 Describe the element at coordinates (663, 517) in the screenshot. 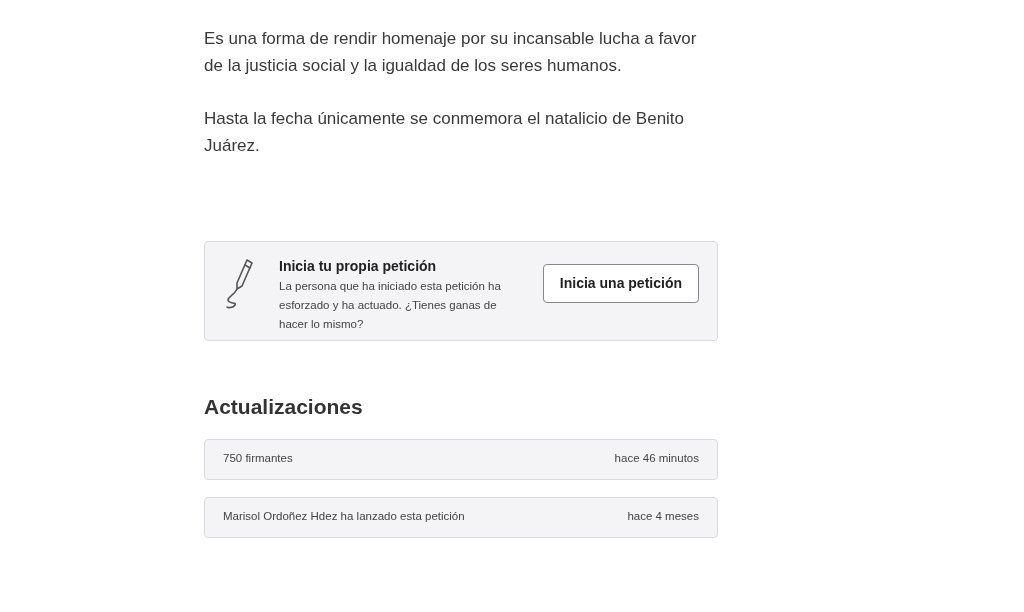

I see `update-time: hace 4 meses` at that location.